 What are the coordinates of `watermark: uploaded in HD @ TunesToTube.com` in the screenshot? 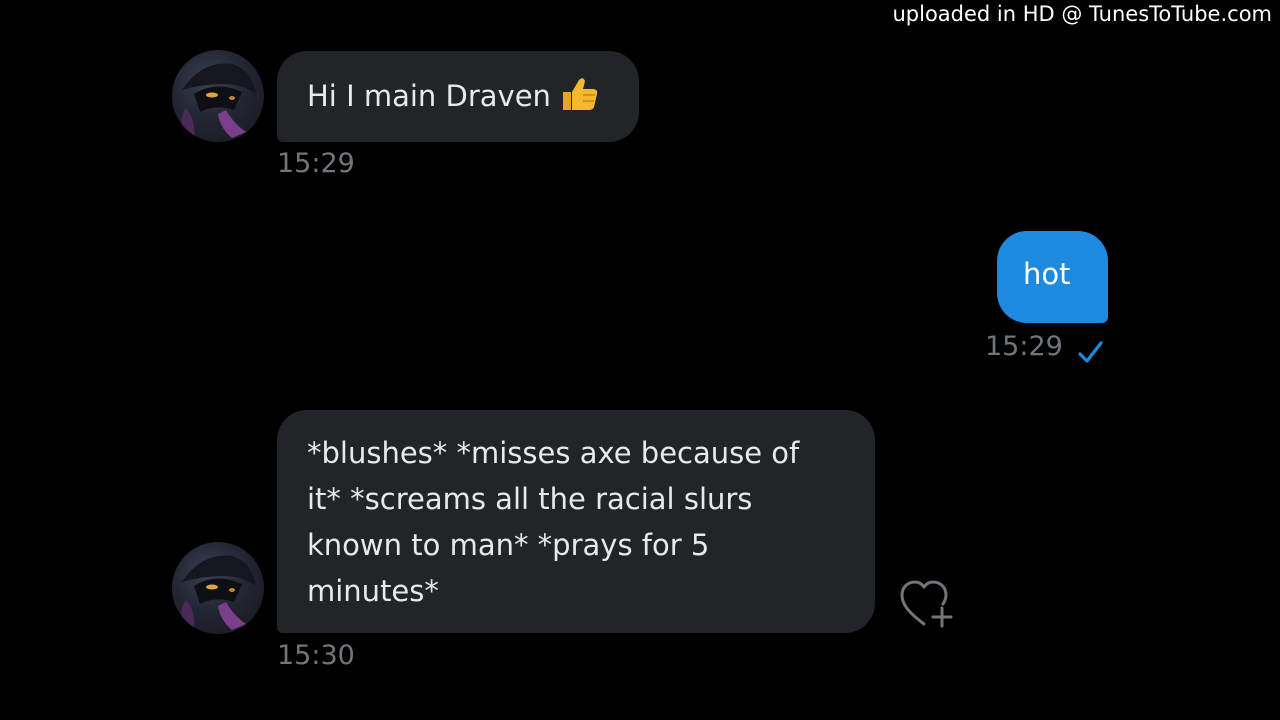 It's located at (1082, 14).